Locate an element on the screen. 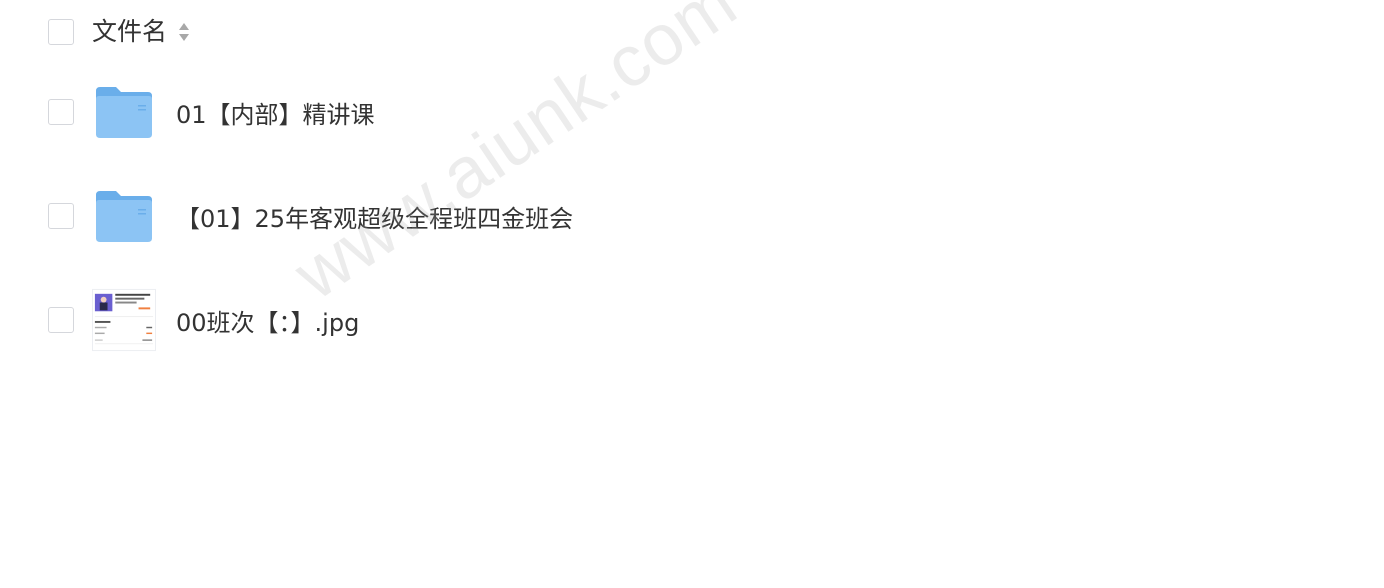 Image resolution: width=1384 pixels, height=588 pixels. file-row: 【01】25年客观超级全程班四金班会 is located at coordinates (310, 216).